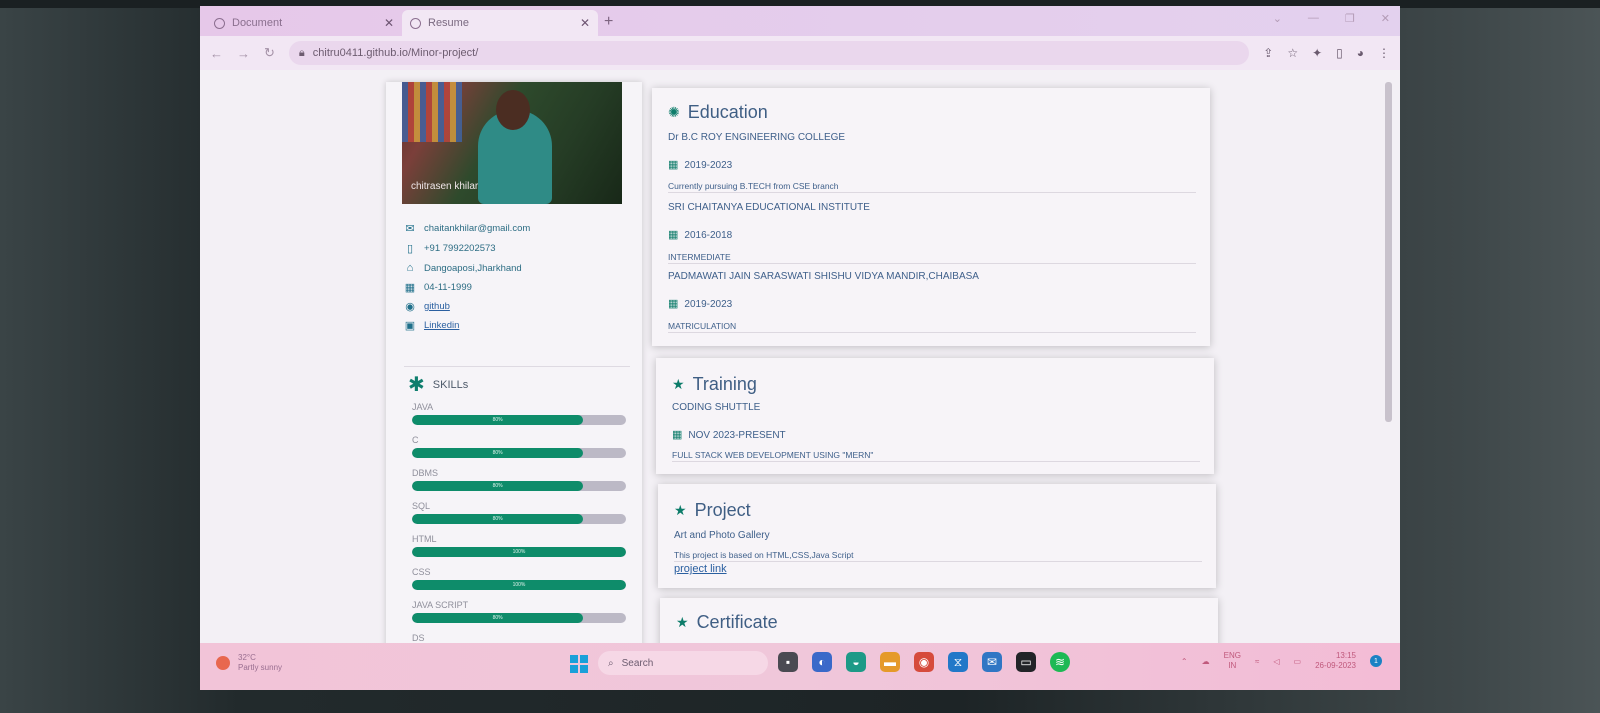  I want to click on contact-text: chaitankhilar@gmail.com, so click(477, 228).